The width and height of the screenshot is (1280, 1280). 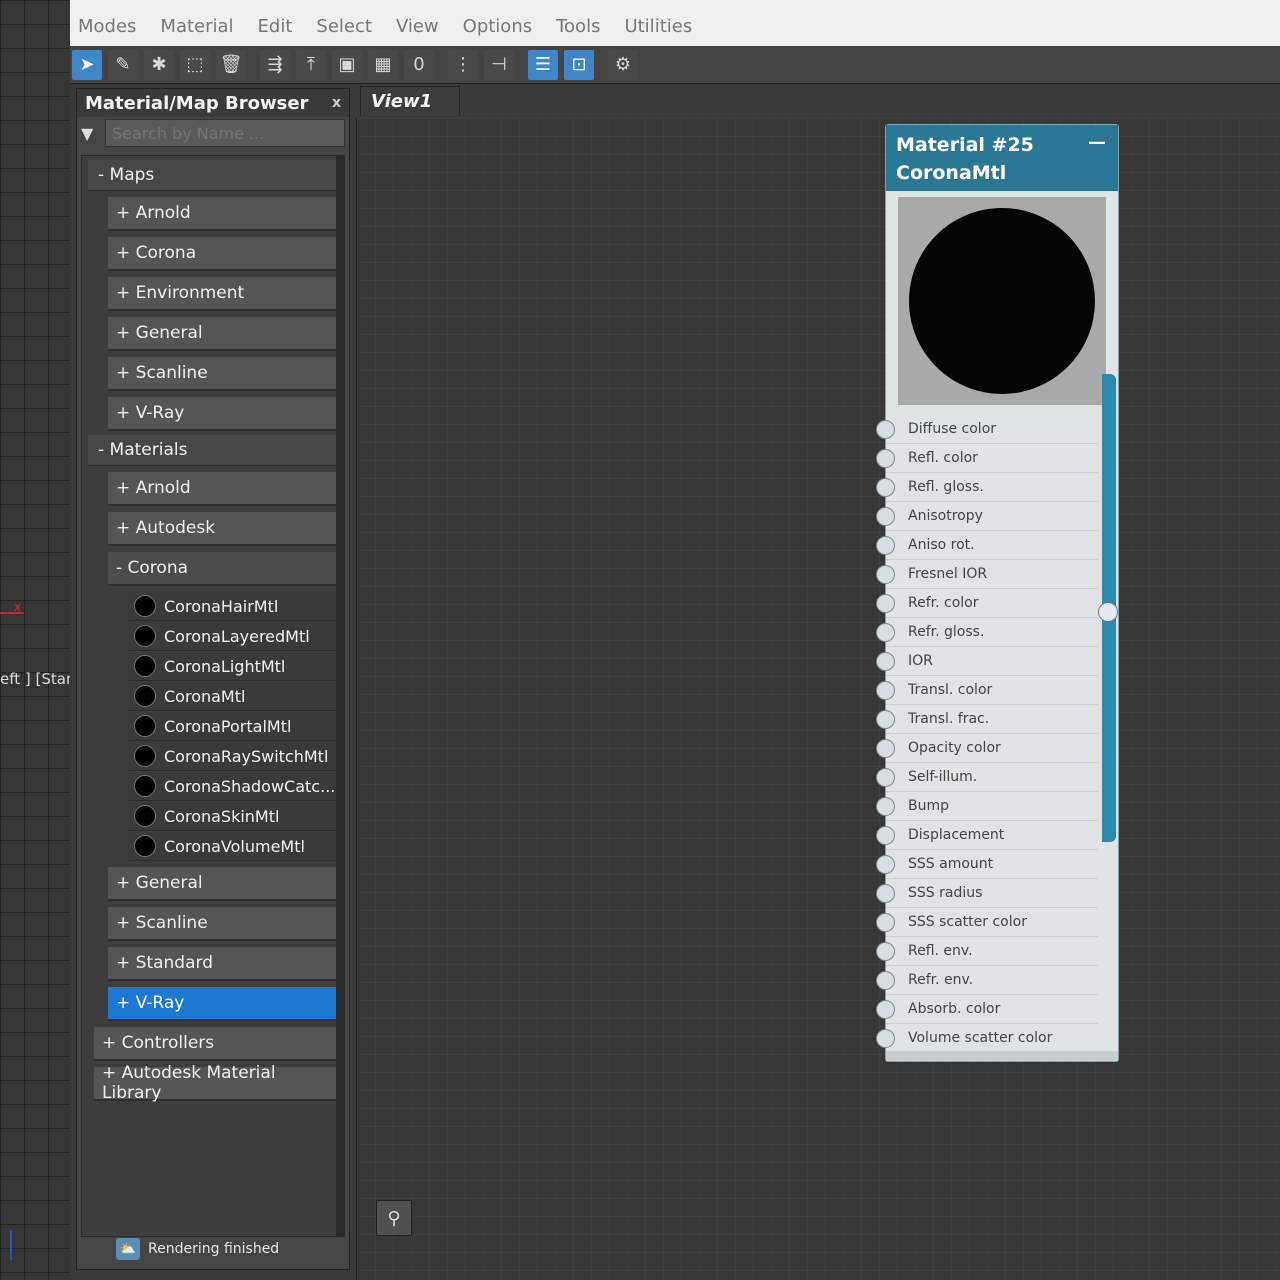 What do you see at coordinates (222, 964) in the screenshot?
I see `browser-category: + Standard` at bounding box center [222, 964].